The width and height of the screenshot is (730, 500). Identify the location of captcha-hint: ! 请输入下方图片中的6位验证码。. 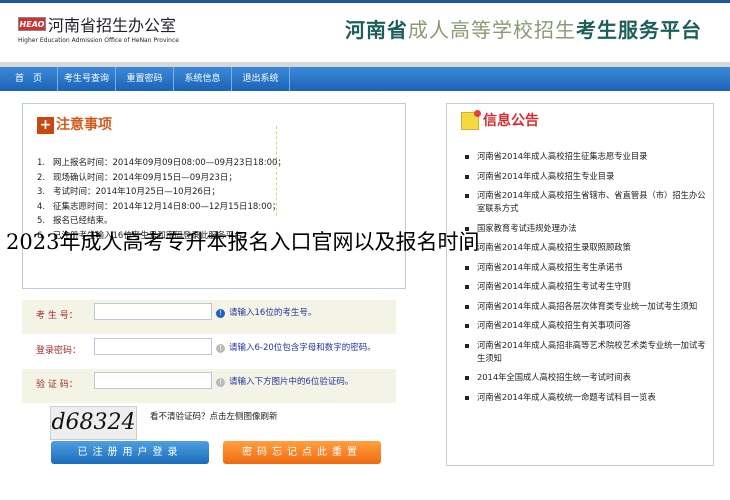
(284, 381).